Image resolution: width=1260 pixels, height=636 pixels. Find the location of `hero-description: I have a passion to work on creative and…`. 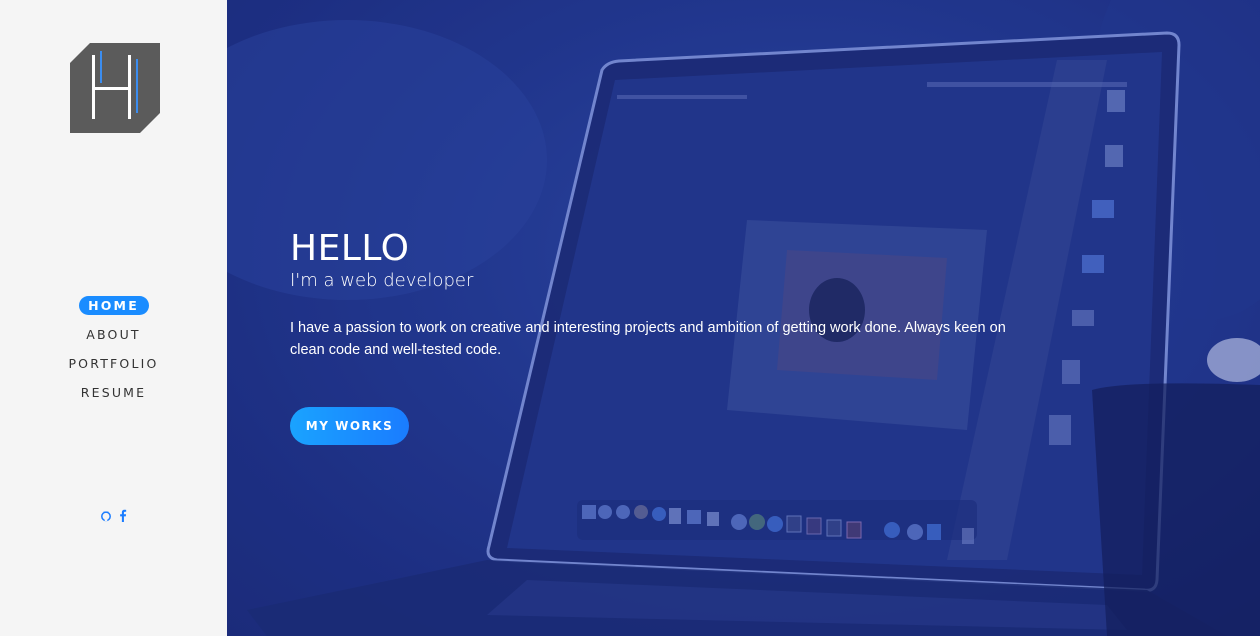

hero-description: I have a passion to work on creative and… is located at coordinates (648, 339).